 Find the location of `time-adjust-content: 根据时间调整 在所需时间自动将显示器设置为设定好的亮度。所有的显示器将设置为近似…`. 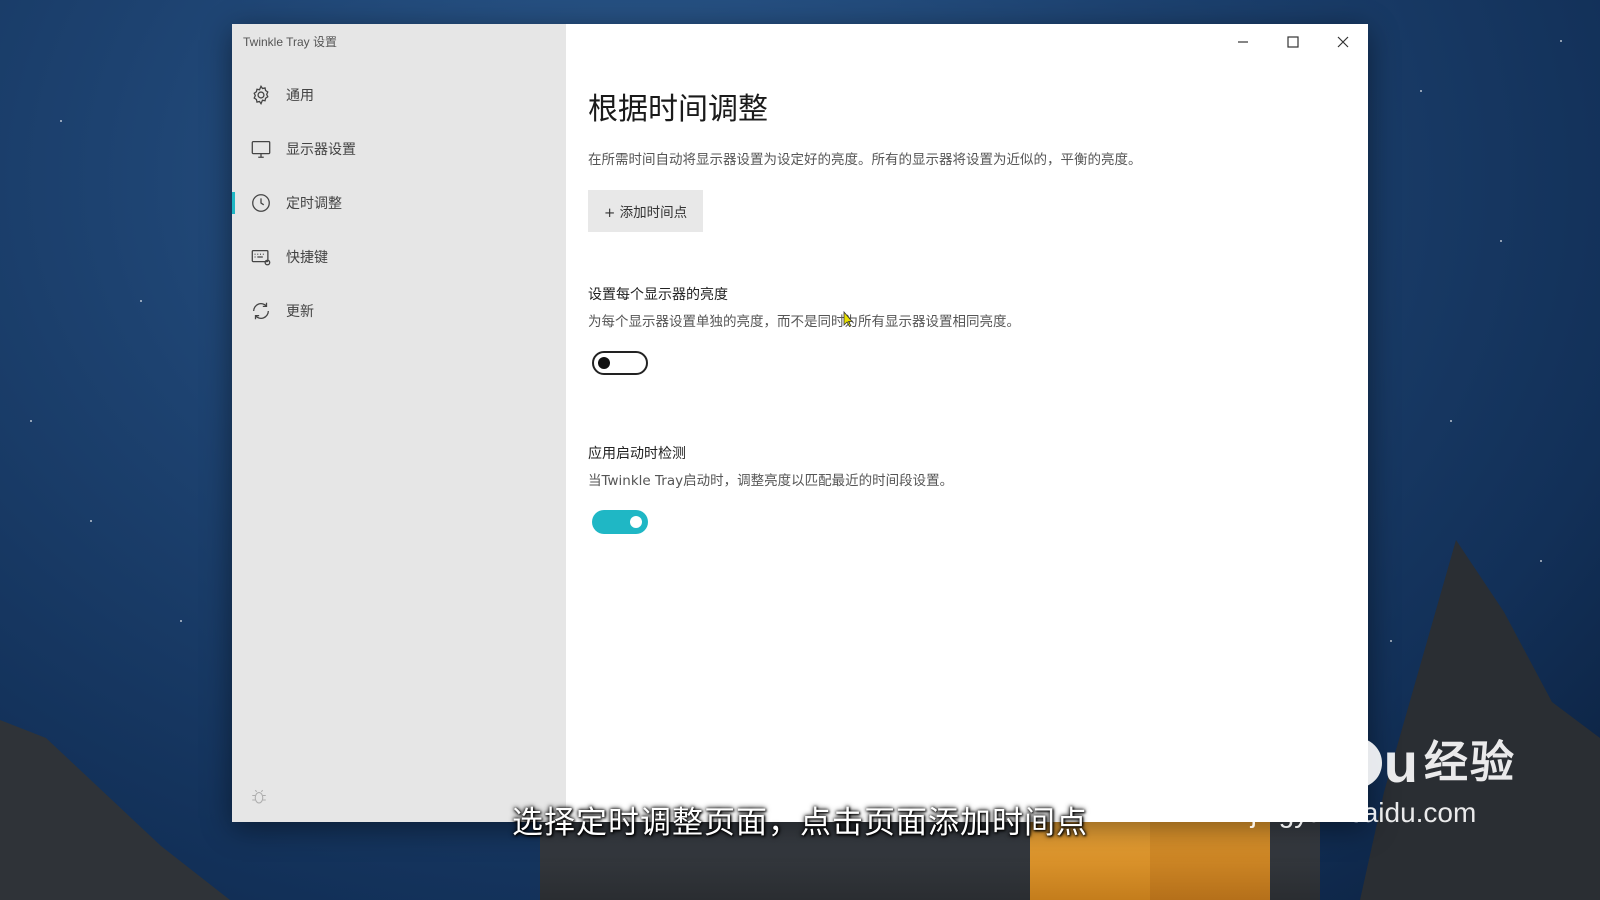

time-adjust-content: 根据时间调整 在所需时间自动将显示器设置为设定好的亮度。所有的显示器将设置为近似… is located at coordinates (968, 158).